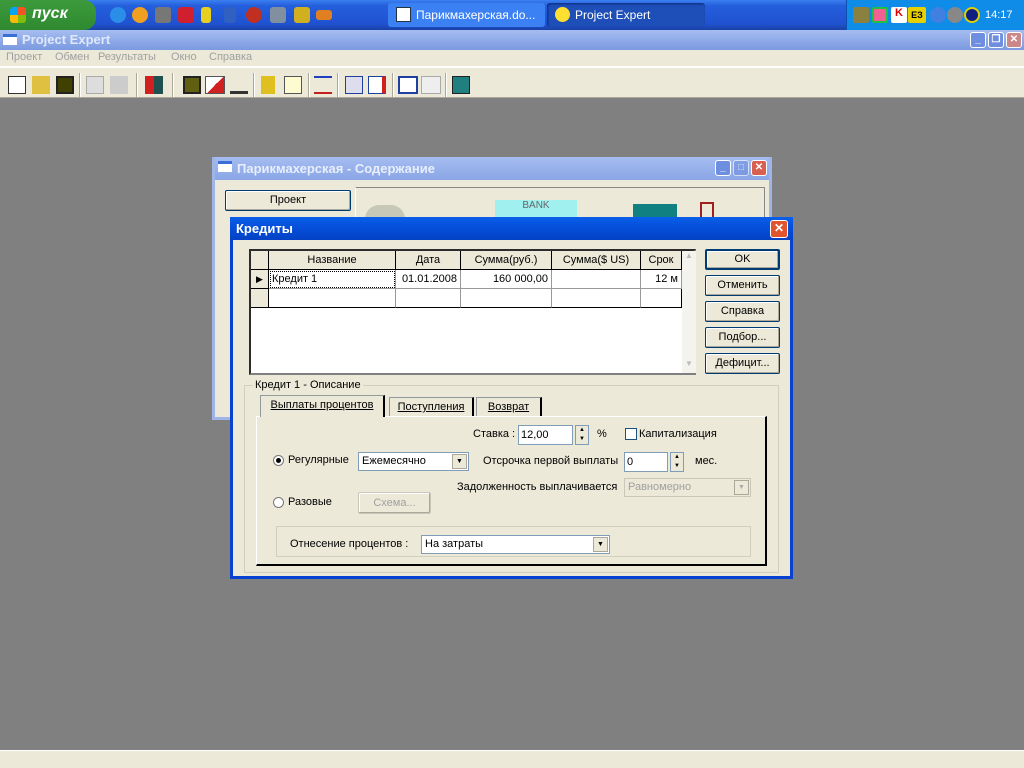  Describe the element at coordinates (184, 57) in the screenshot. I see `menu-window: Окно` at that location.